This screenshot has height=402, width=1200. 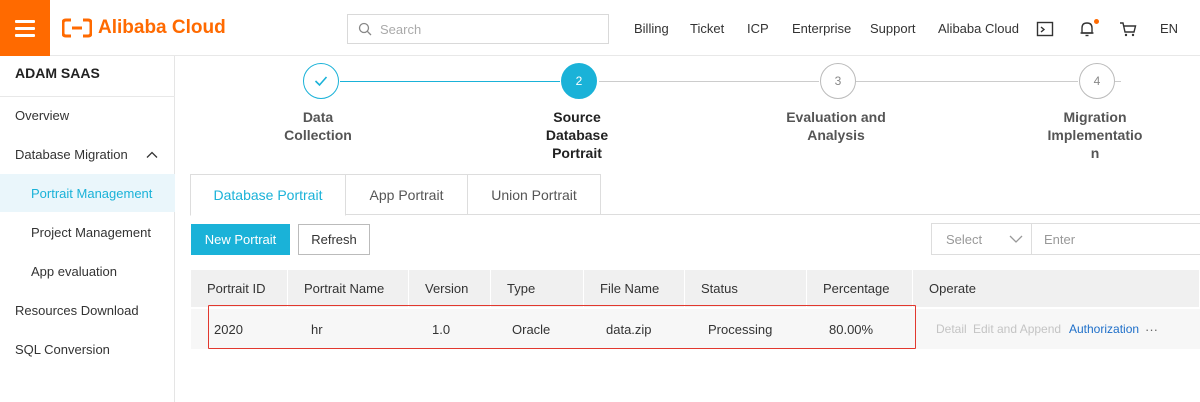 I want to click on step-3-circle: 3, so click(x=838, y=81).